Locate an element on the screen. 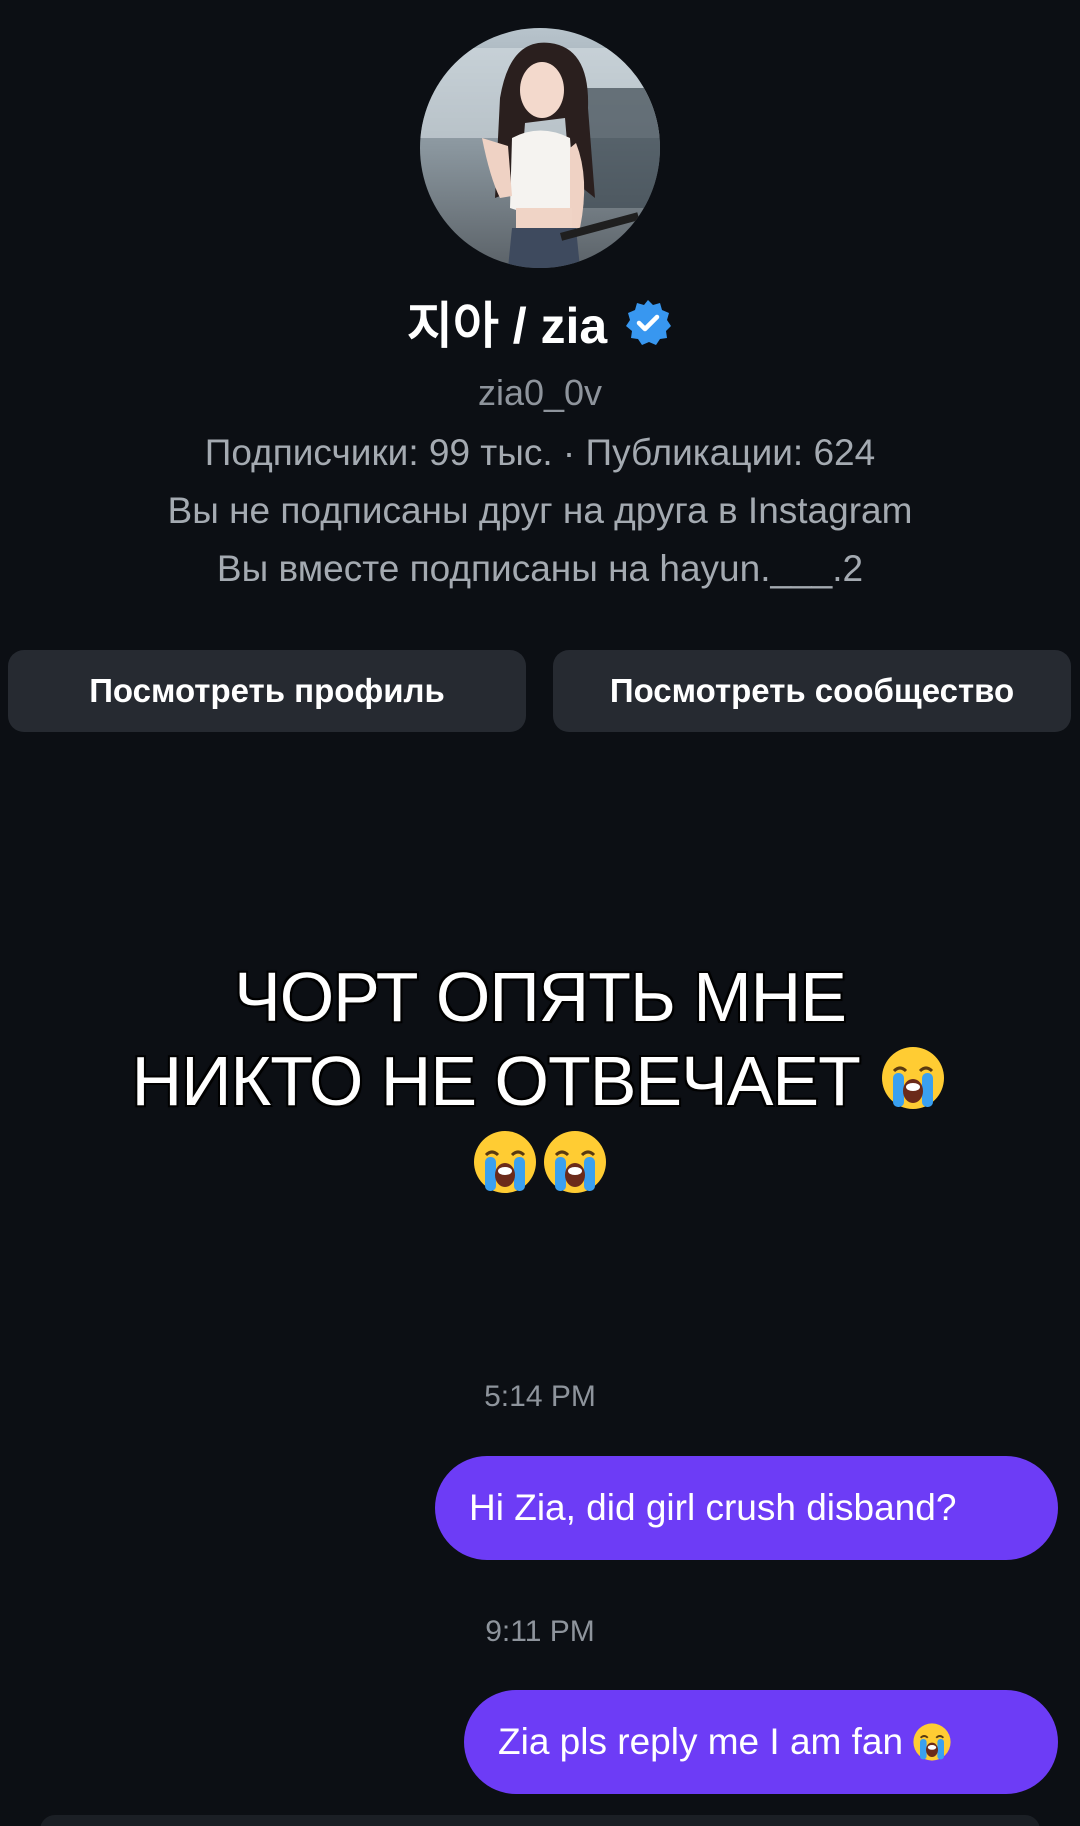 Image resolution: width=1080 pixels, height=1826 pixels. profile-username: zia0_0v is located at coordinates (540, 392).